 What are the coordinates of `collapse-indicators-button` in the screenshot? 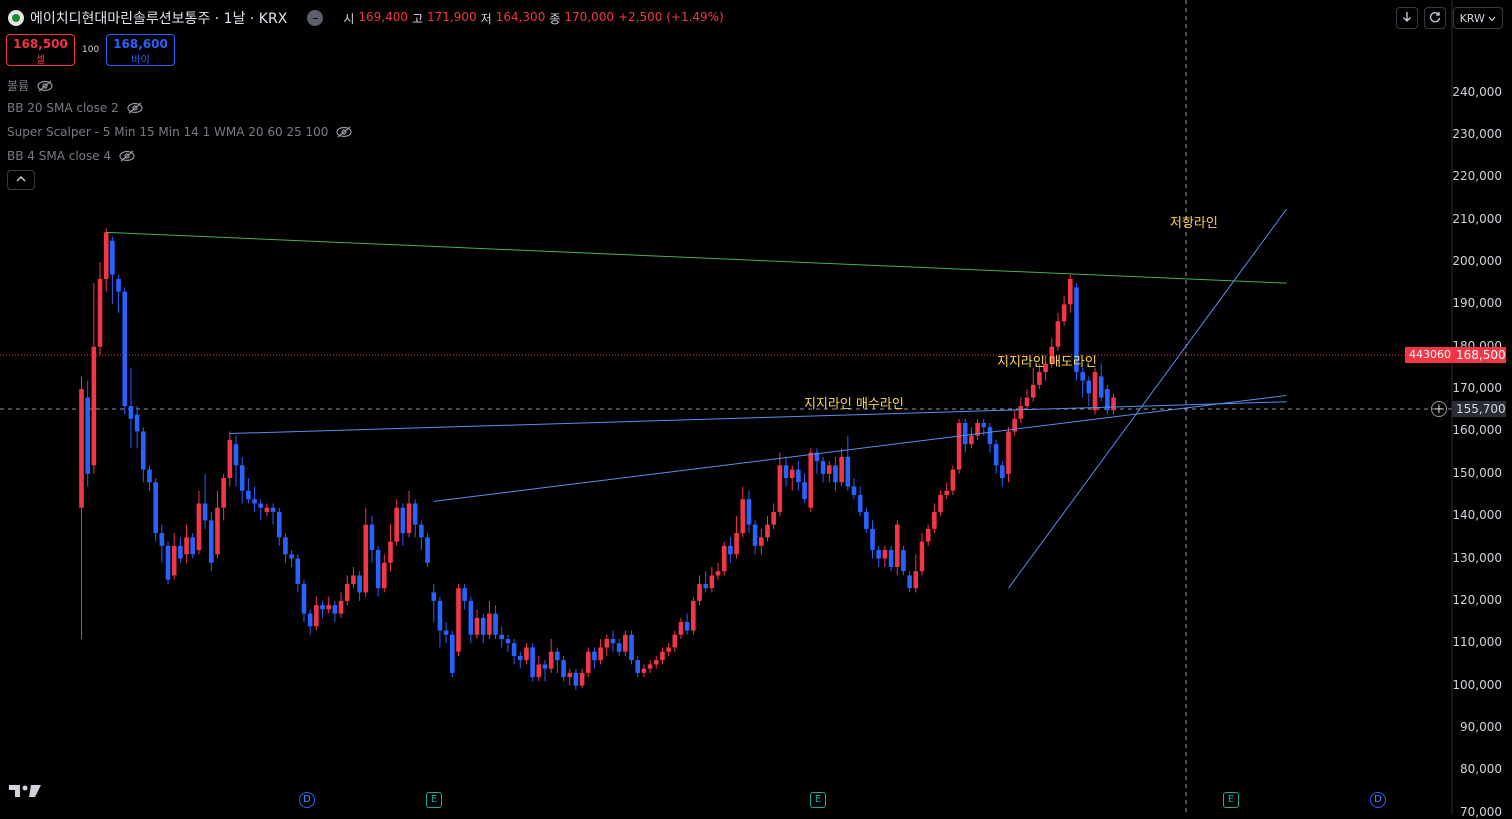 It's located at (21, 180).